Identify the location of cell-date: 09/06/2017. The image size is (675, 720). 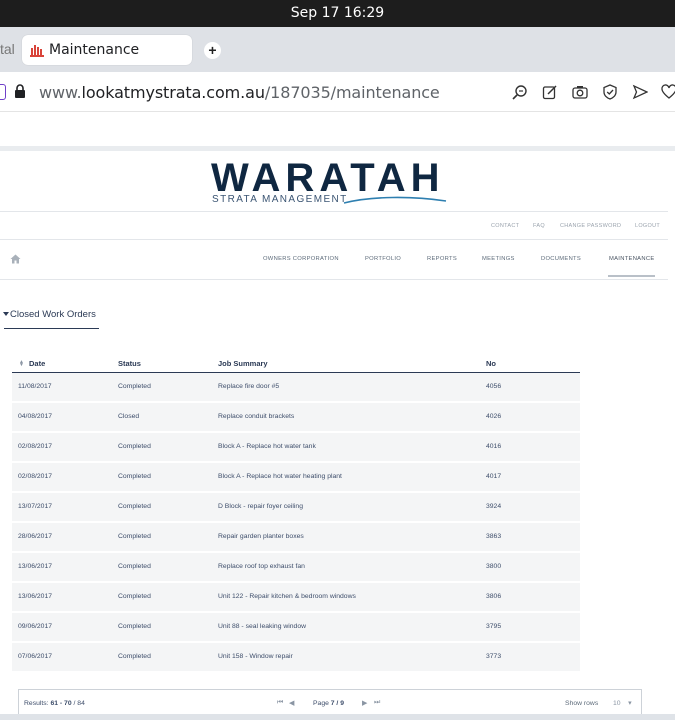
(35, 626).